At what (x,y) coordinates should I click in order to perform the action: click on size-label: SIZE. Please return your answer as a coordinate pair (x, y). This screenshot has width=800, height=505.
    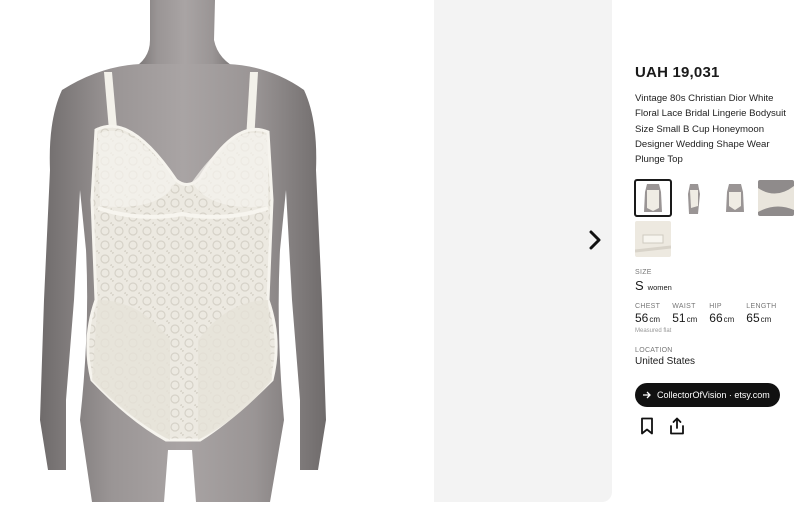
    Looking at the image, I should click on (643, 273).